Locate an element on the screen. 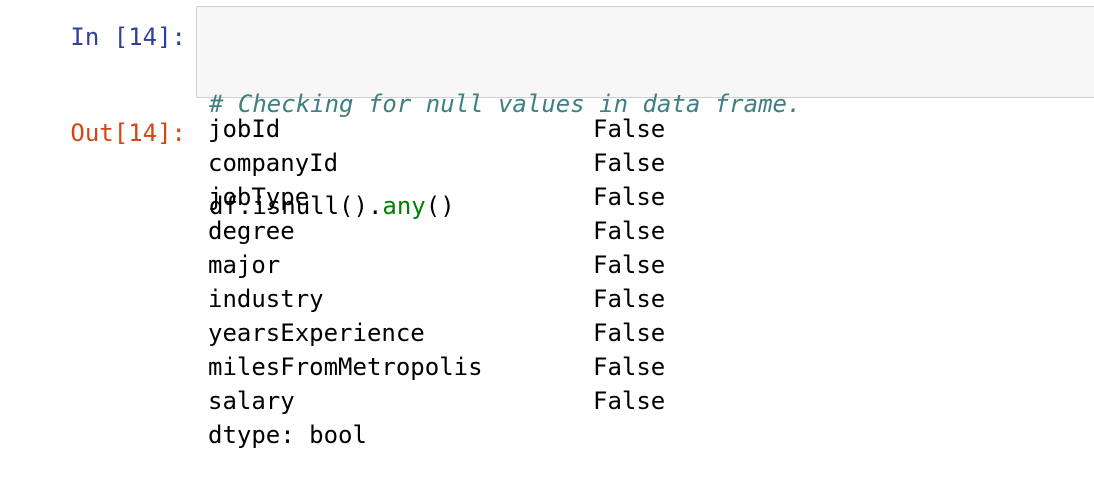  column-name: jobId is located at coordinates (244, 129).